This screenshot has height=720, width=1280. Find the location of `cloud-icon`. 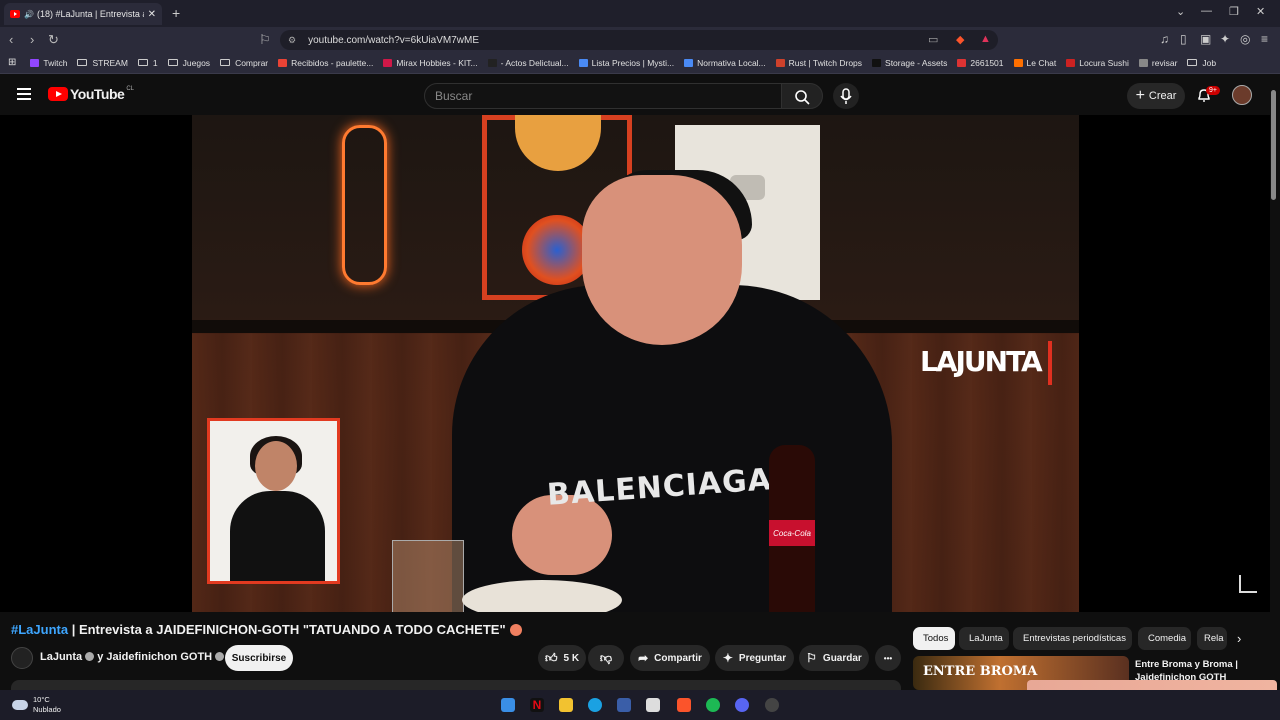

cloud-icon is located at coordinates (20, 705).